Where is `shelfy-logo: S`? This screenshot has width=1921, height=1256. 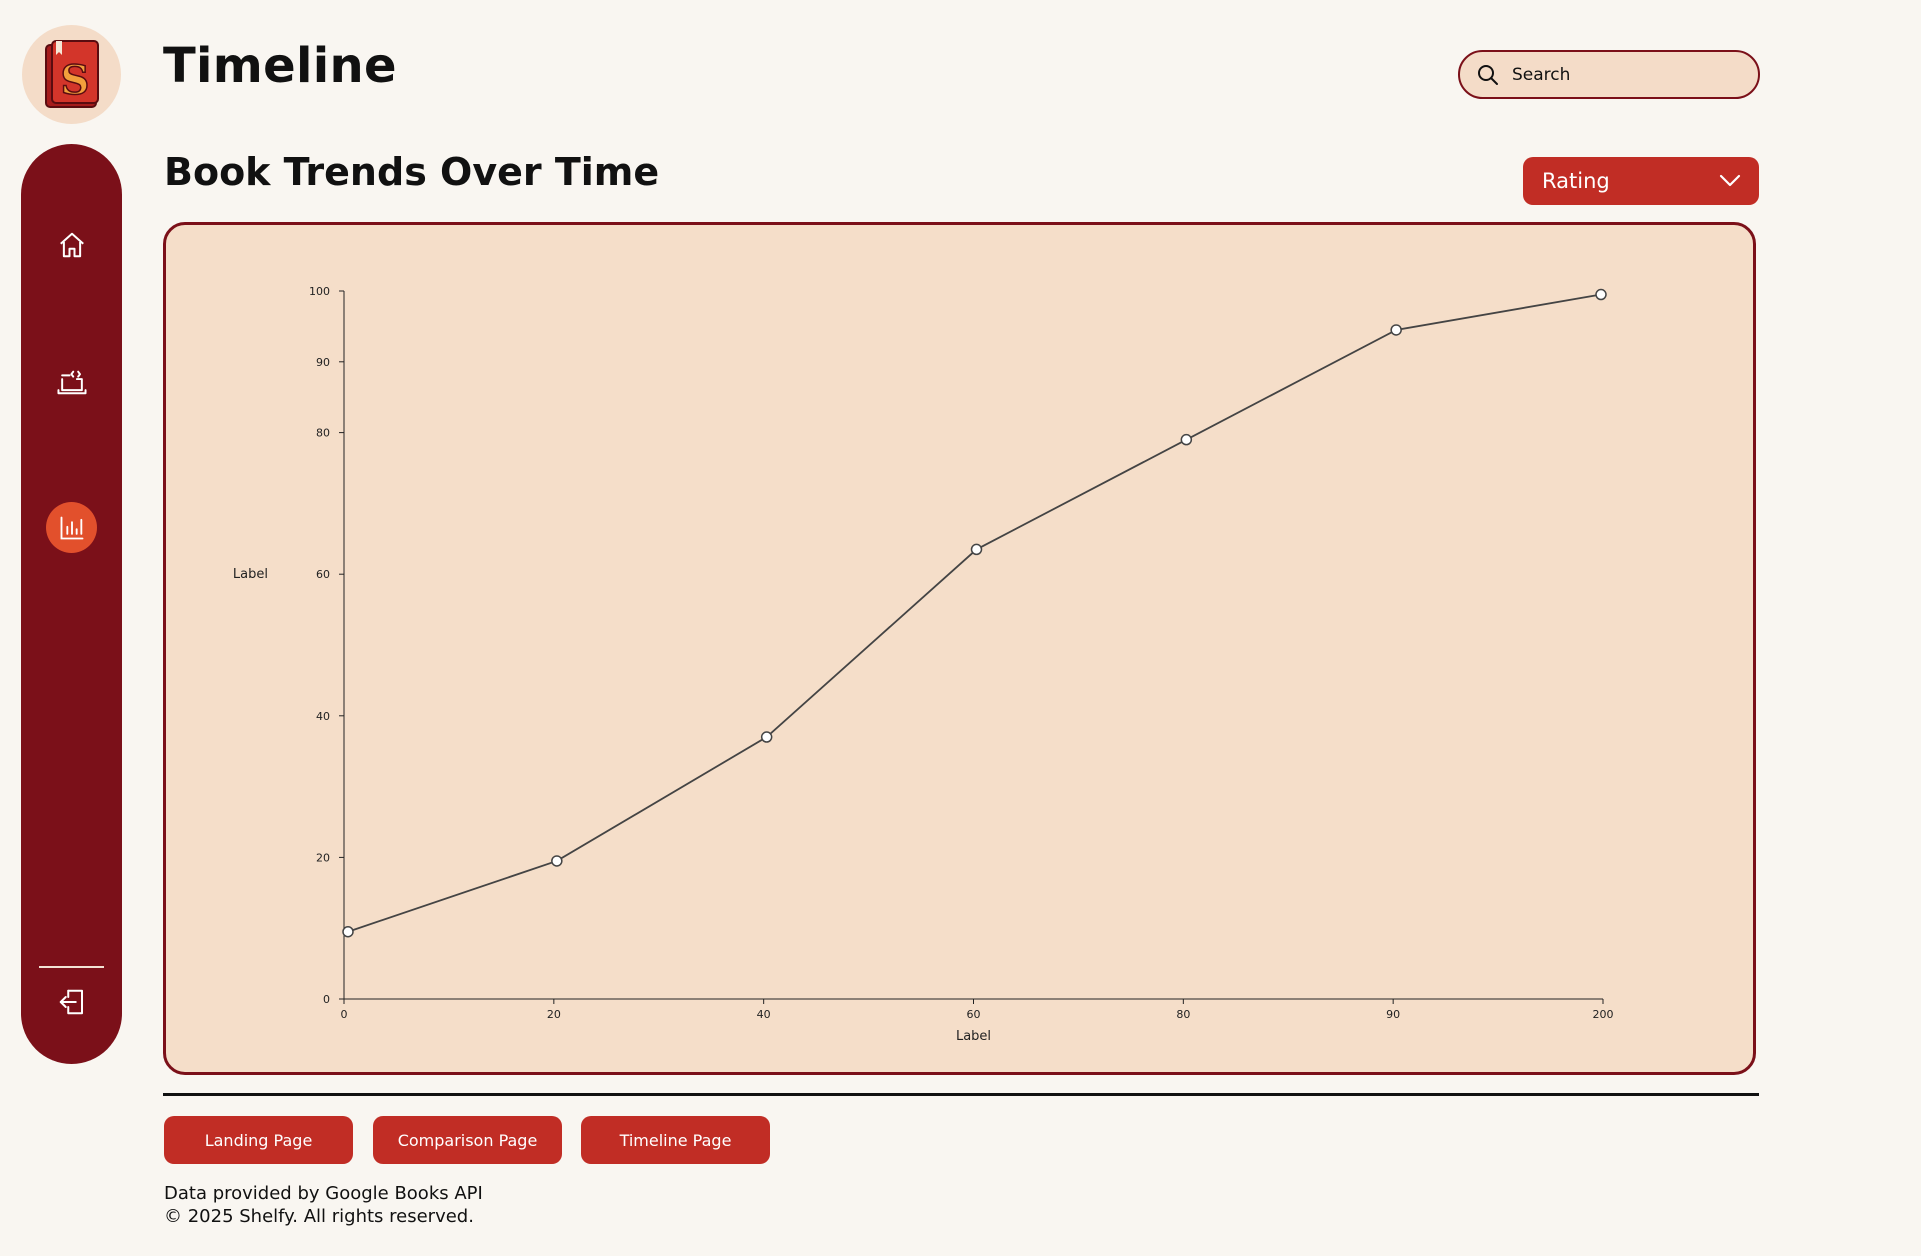 shelfy-logo: S is located at coordinates (71, 74).